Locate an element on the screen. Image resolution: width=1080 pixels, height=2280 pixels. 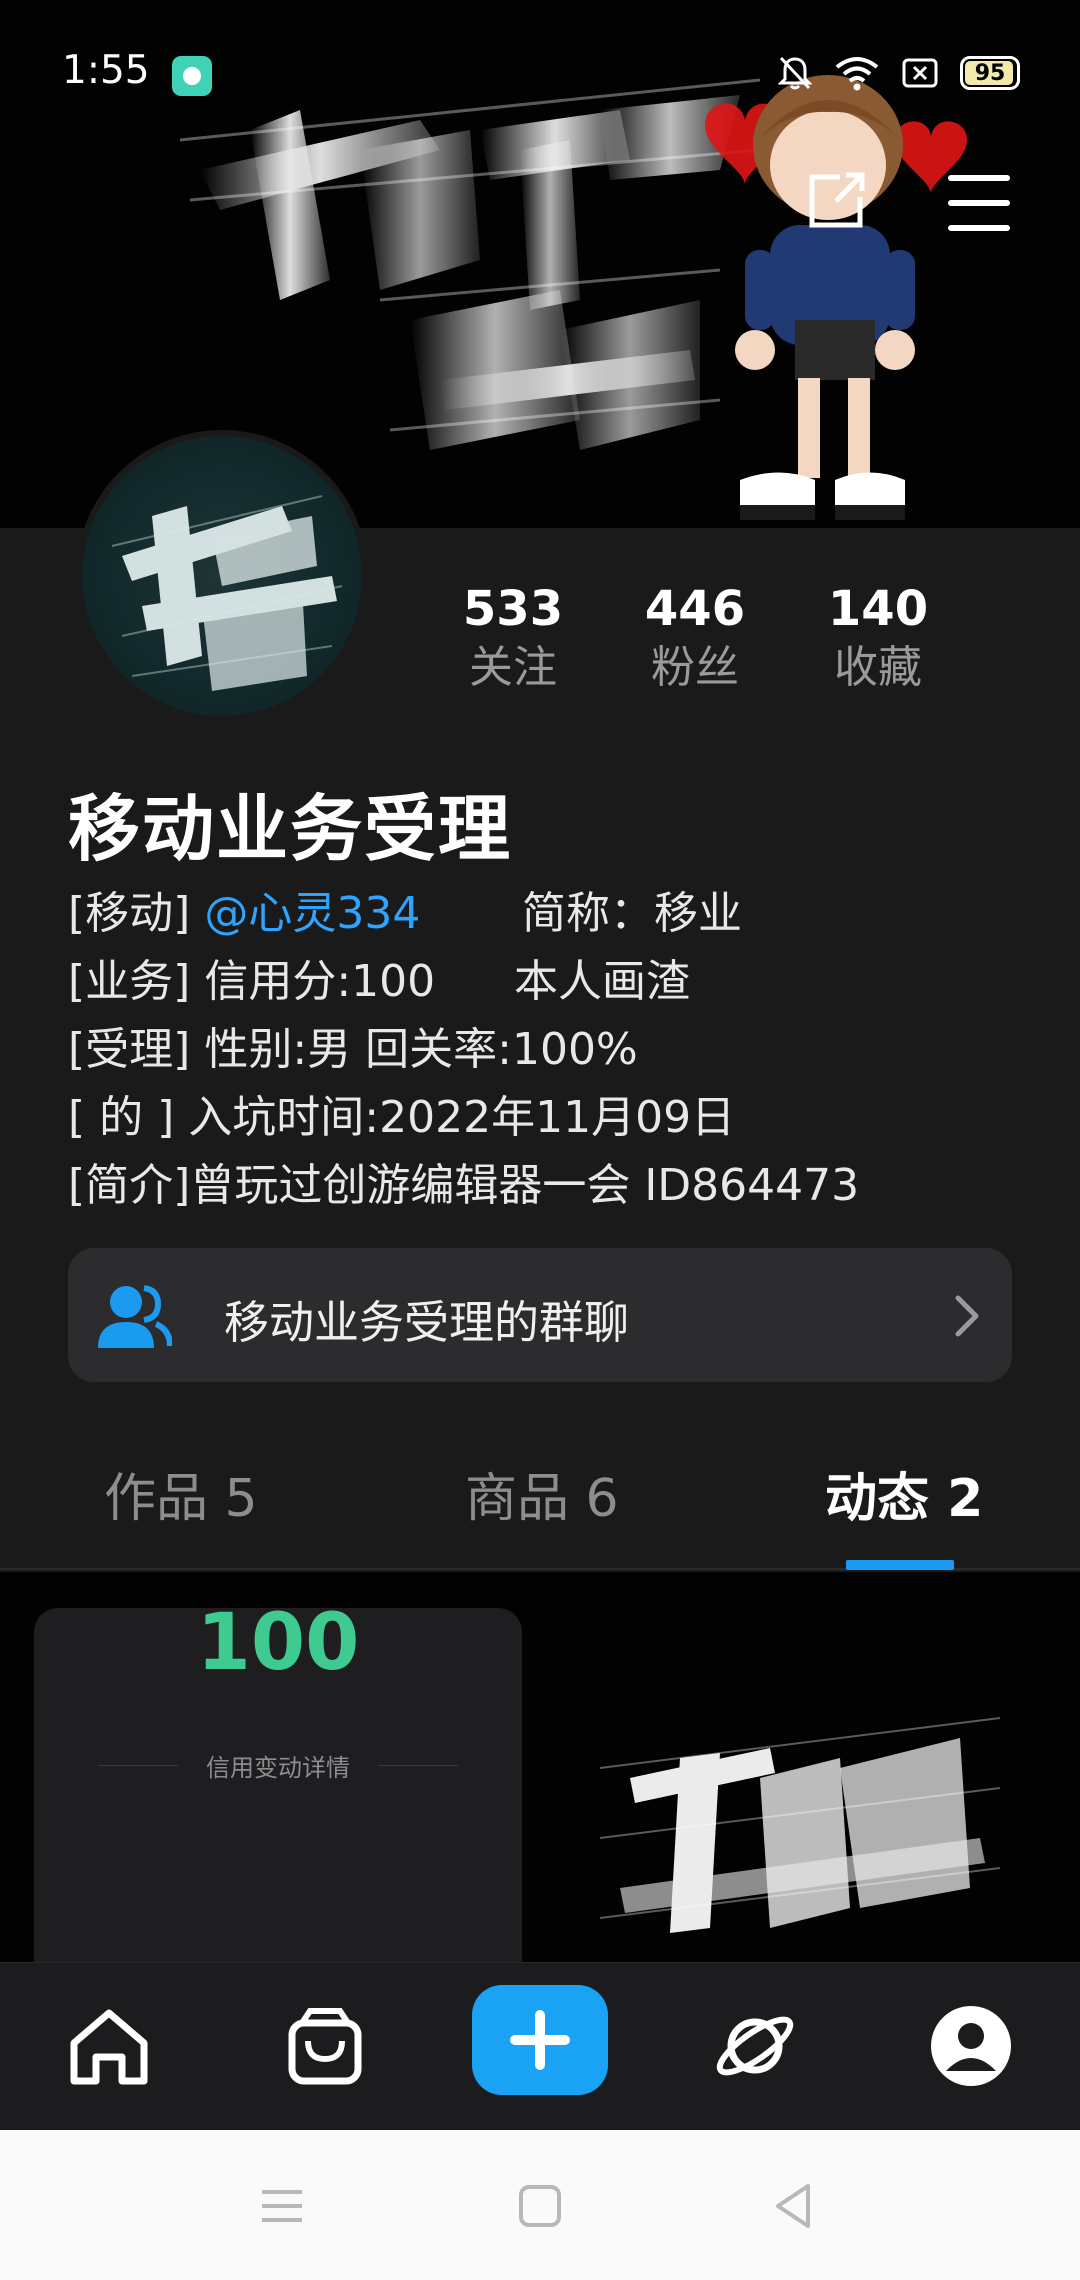
menu-nav-icon is located at coordinates (282, 2206).